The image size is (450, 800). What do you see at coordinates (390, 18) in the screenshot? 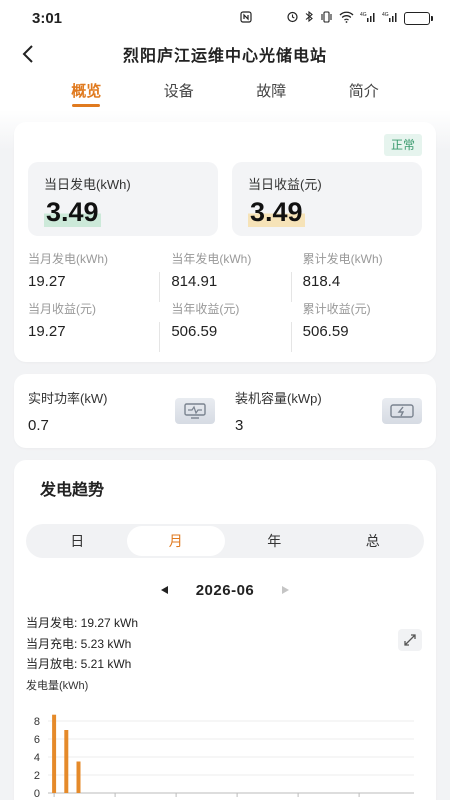
I see `signal-4g-icon-2: 4G` at bounding box center [390, 18].